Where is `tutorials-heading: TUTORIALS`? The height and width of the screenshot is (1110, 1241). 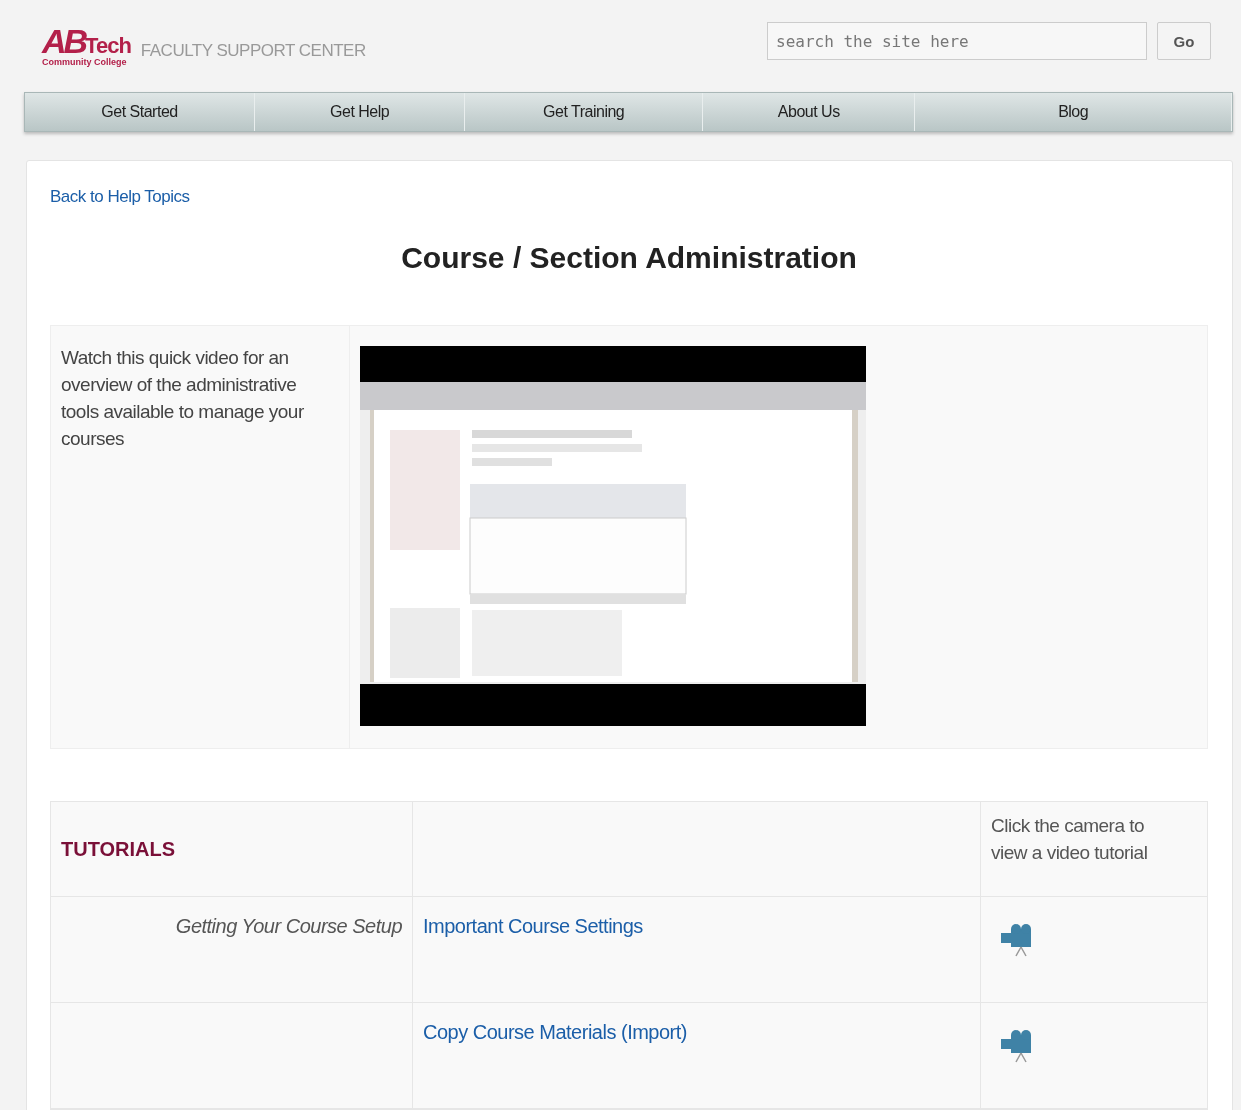 tutorials-heading: TUTORIALS is located at coordinates (118, 849).